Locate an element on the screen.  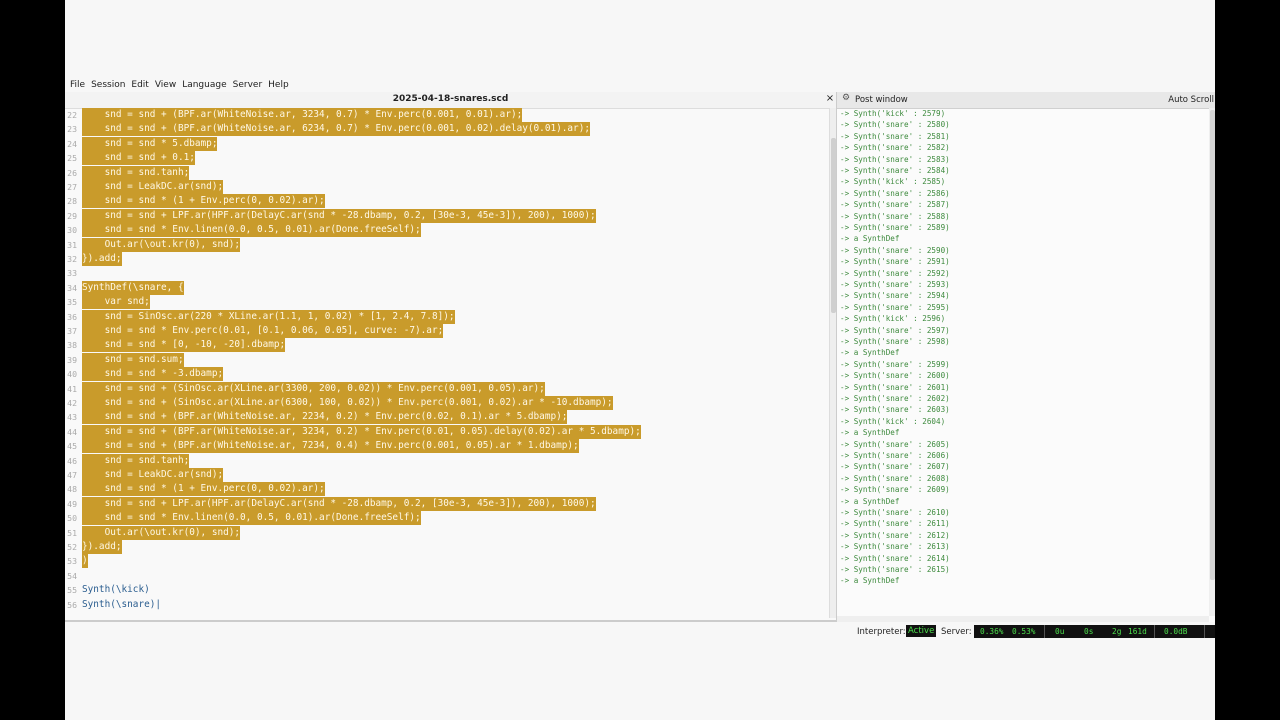
interpreter-label: Interpreter: is located at coordinates (881, 632).